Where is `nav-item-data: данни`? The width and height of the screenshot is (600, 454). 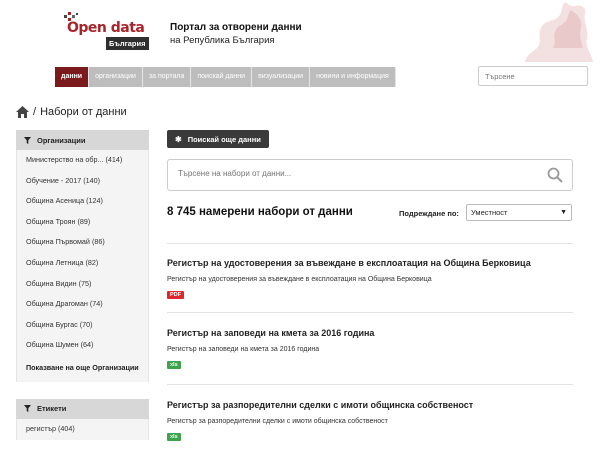 nav-item-data: данни is located at coordinates (72, 77).